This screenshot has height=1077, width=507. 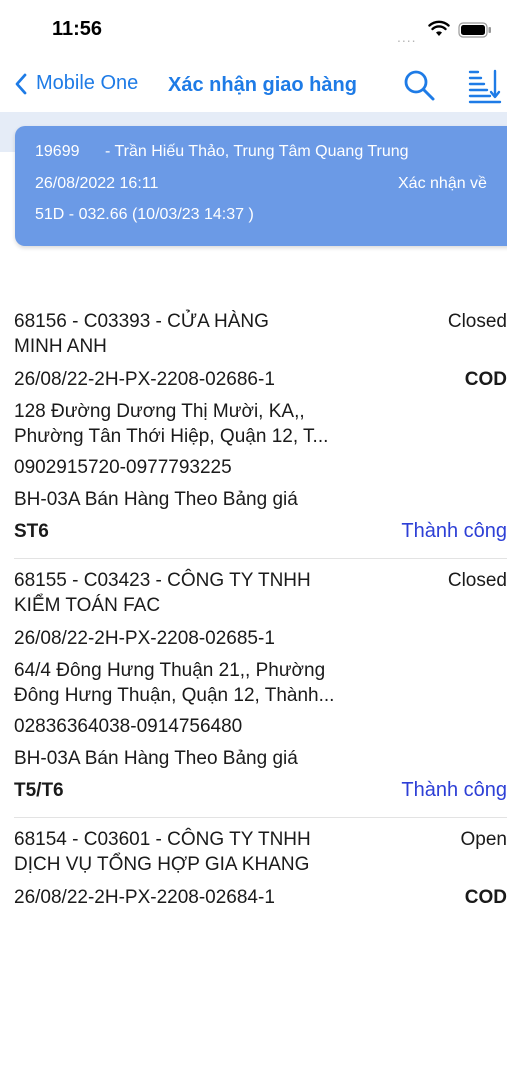 I want to click on order-route: T5/T6, so click(x=39, y=790).